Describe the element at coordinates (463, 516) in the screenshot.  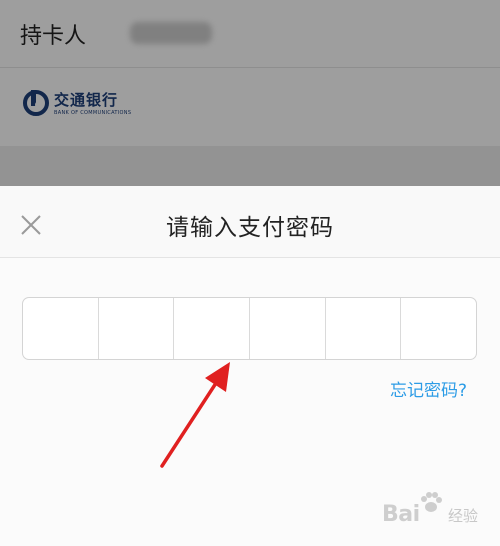
I see `watermark-suffix: 经验` at that location.